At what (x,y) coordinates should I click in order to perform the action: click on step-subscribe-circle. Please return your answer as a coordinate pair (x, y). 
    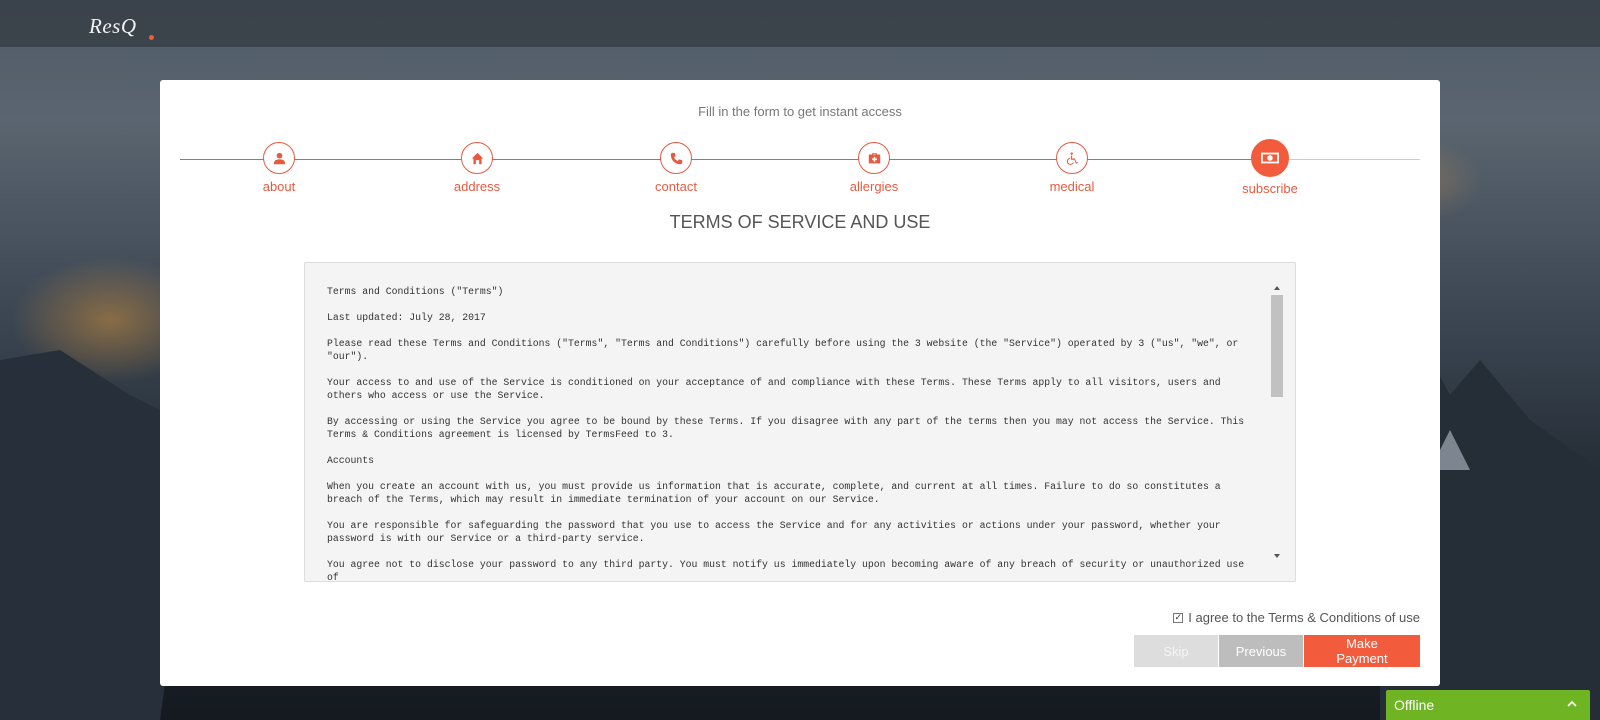
    Looking at the image, I should click on (1270, 158).